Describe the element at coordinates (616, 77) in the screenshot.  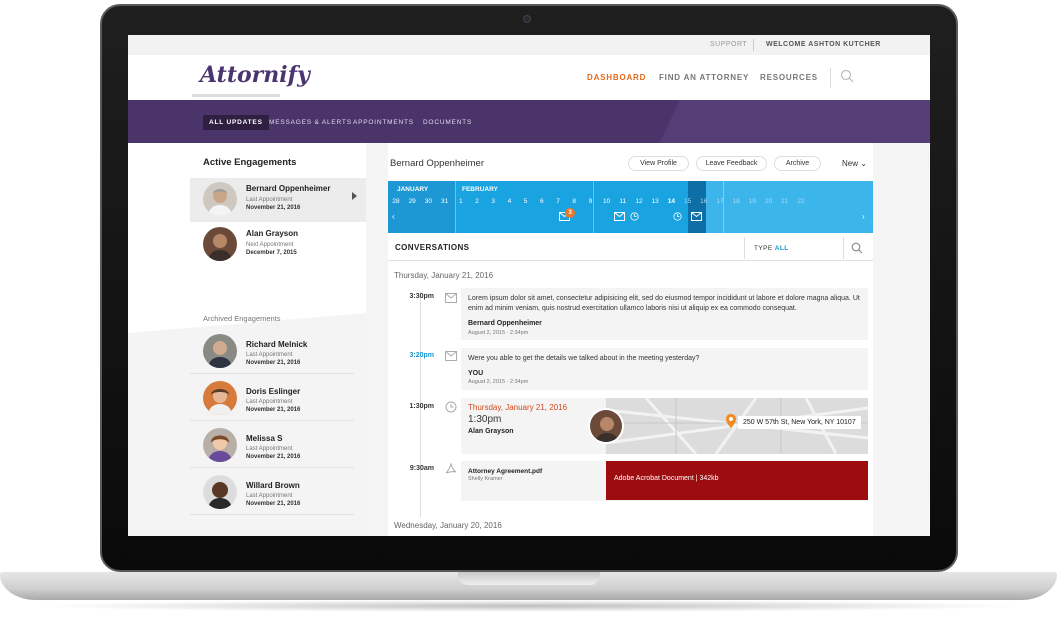
I see `nav-dashboard: DASHBOARD` at that location.